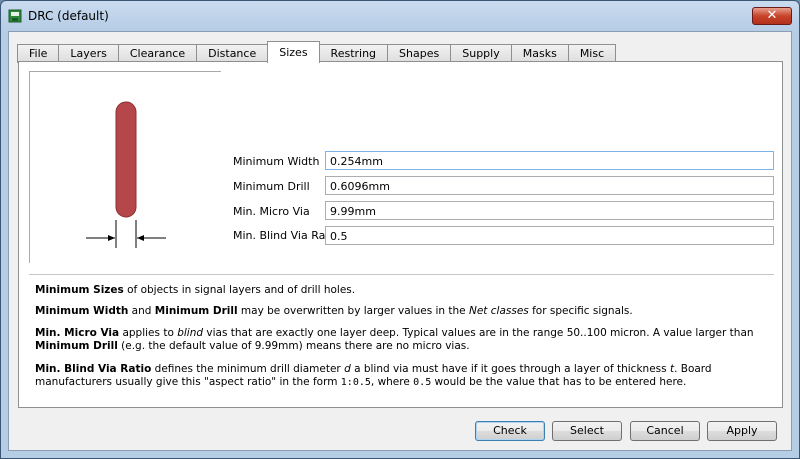  I want to click on wire-trace, so click(126, 159).